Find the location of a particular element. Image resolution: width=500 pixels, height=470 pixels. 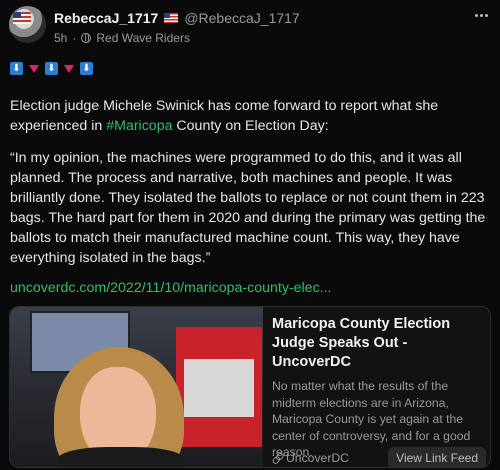

us-flag-icon is located at coordinates (171, 18).